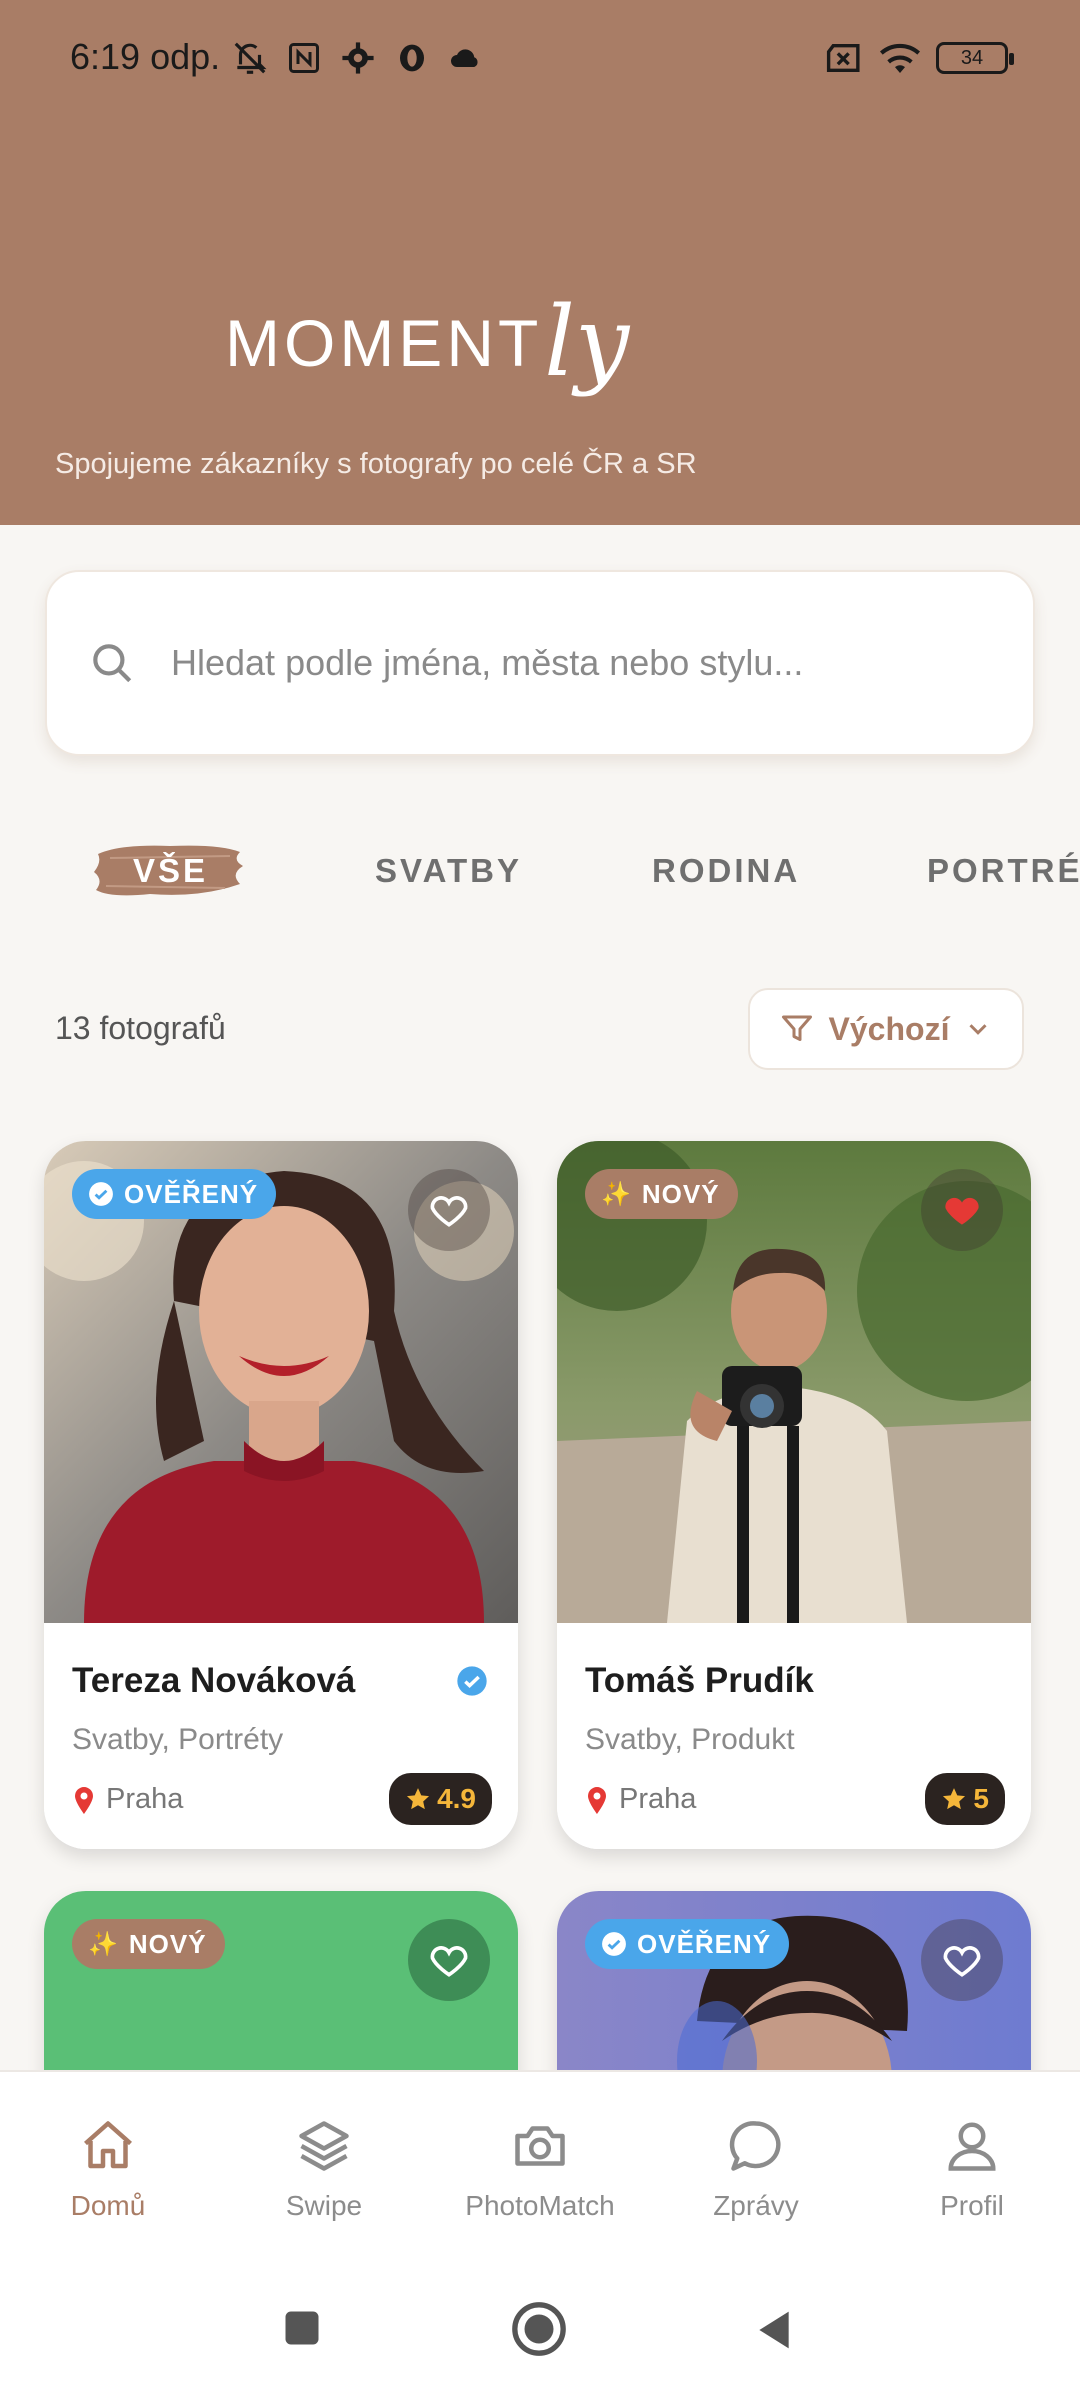 Image resolution: width=1080 pixels, height=2400 pixels. Describe the element at coordinates (108, 2145) in the screenshot. I see `home-icon` at that location.